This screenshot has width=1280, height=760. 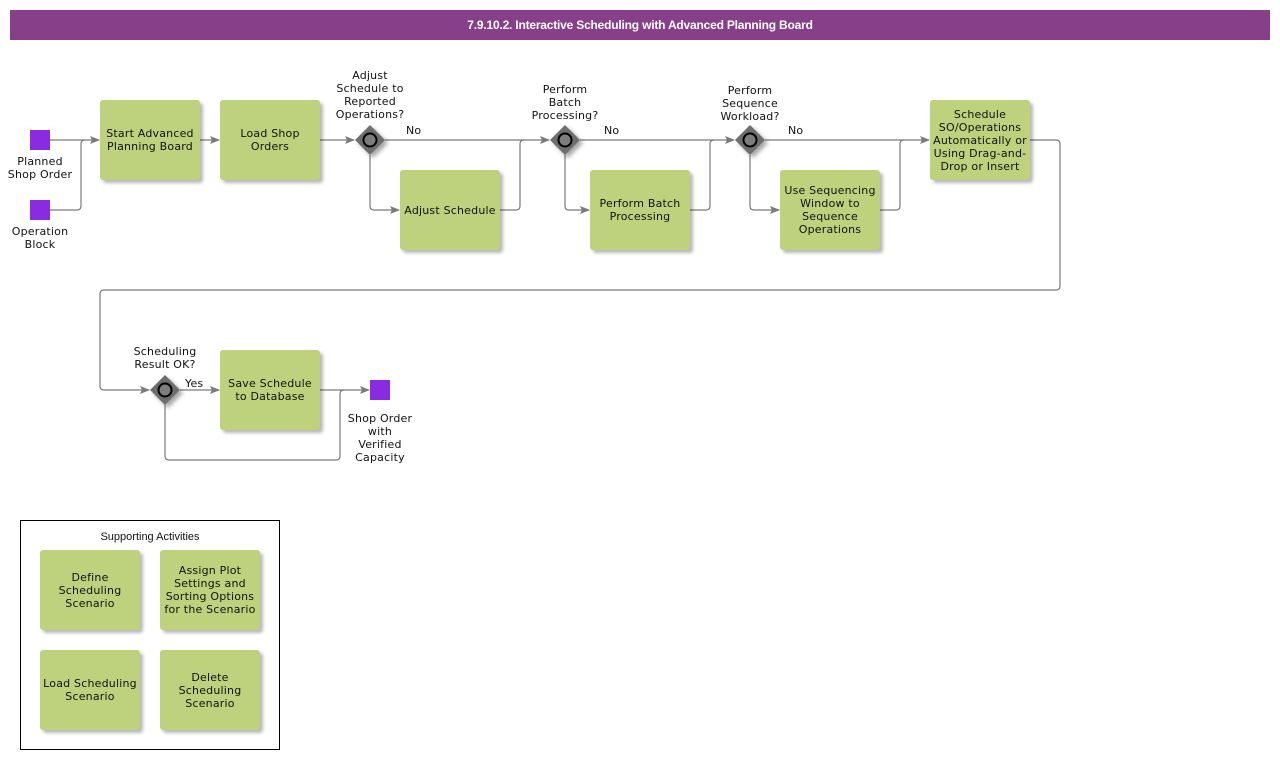 What do you see at coordinates (980, 127) in the screenshot?
I see `task-line: SO/Operations` at bounding box center [980, 127].